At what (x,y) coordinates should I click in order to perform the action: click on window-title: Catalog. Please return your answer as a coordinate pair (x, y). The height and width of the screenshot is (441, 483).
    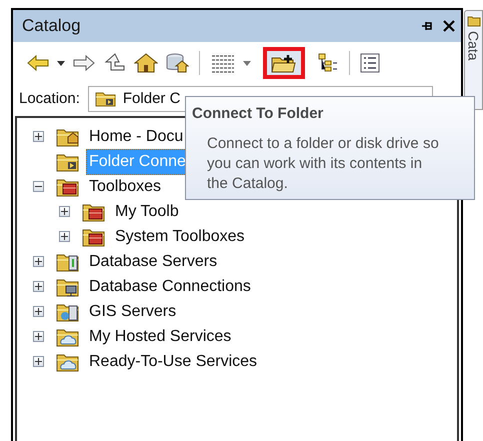
    Looking at the image, I should click on (51, 26).